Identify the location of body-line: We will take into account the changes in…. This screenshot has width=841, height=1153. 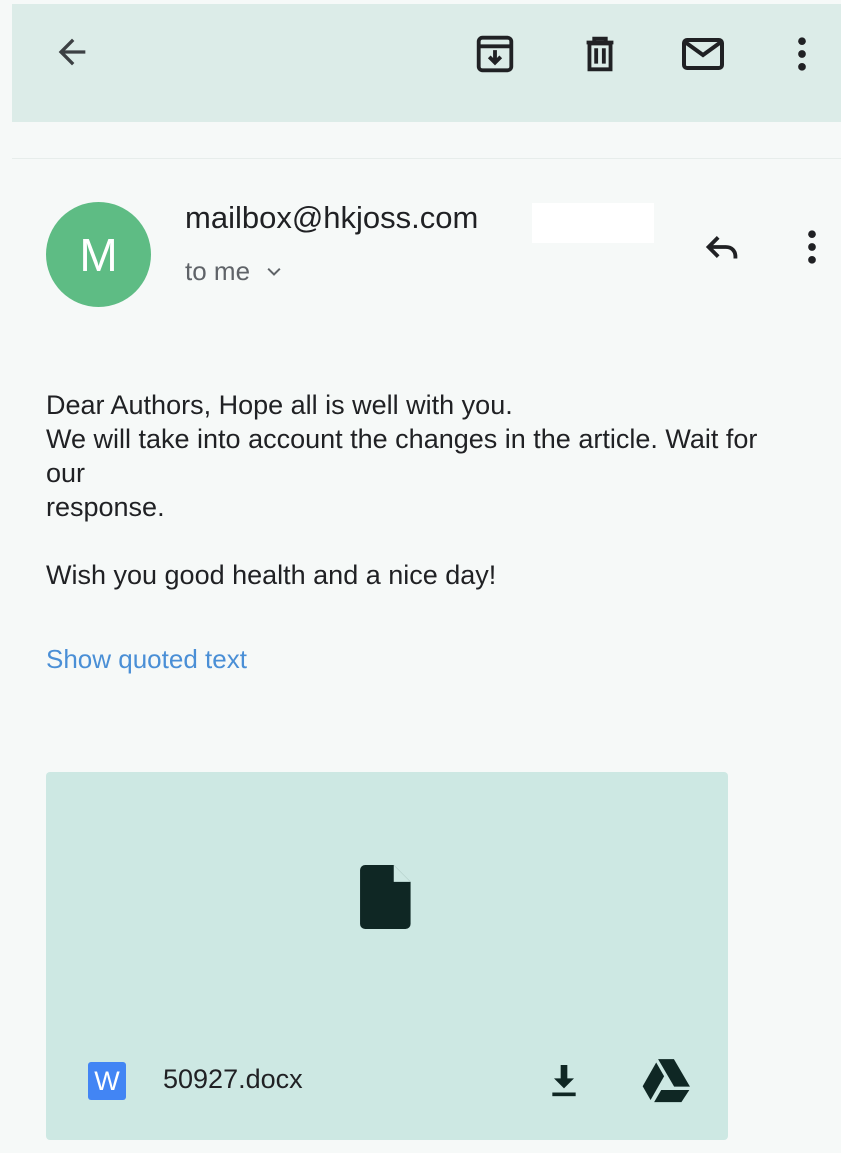
(402, 456).